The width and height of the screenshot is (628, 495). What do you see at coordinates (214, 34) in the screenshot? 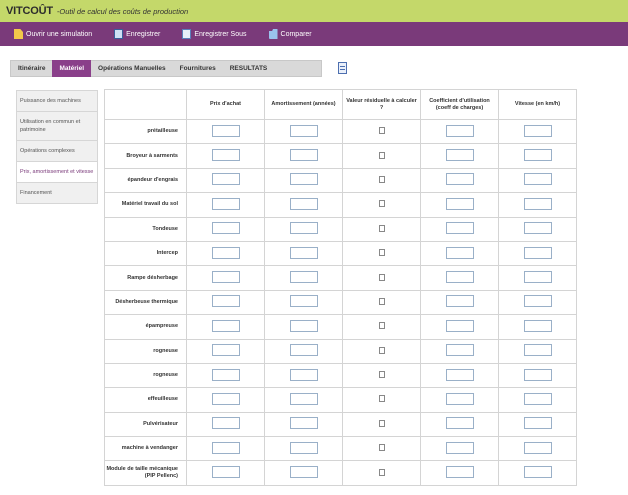
I see `save-as-button: Enregistrer Sous` at bounding box center [214, 34].